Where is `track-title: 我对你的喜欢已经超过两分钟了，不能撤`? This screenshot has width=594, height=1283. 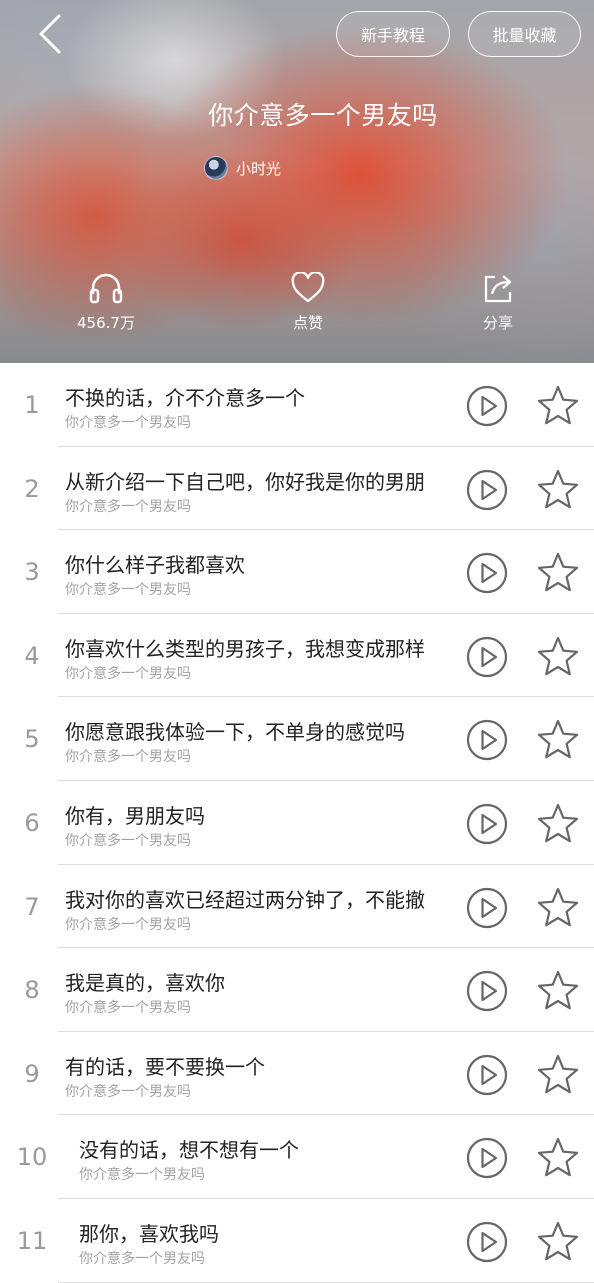
track-title: 我对你的喜欢已经超过两分钟了，不能撤 is located at coordinates (245, 899).